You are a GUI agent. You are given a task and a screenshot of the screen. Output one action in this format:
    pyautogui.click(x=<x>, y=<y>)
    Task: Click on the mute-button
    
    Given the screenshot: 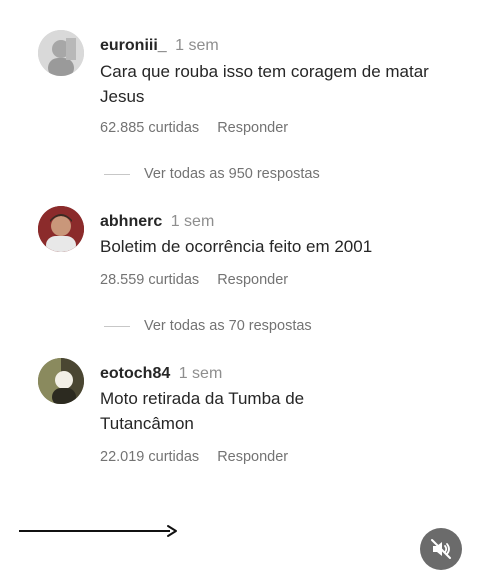 What is the action you would take?
    pyautogui.click(x=441, y=549)
    